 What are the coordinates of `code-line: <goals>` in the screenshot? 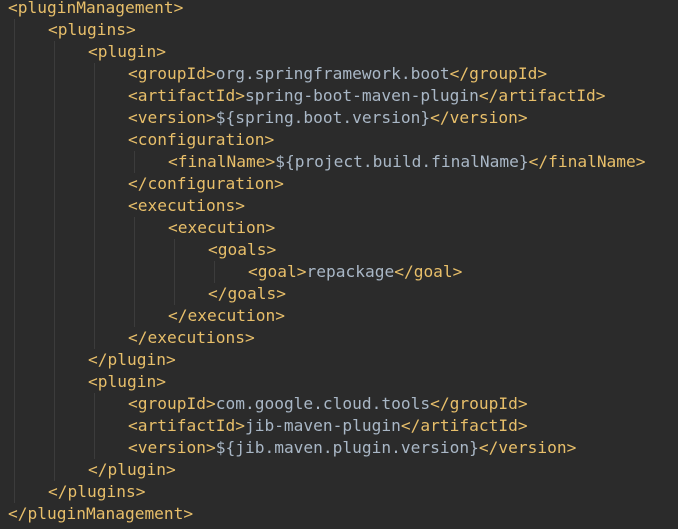 It's located at (242, 250).